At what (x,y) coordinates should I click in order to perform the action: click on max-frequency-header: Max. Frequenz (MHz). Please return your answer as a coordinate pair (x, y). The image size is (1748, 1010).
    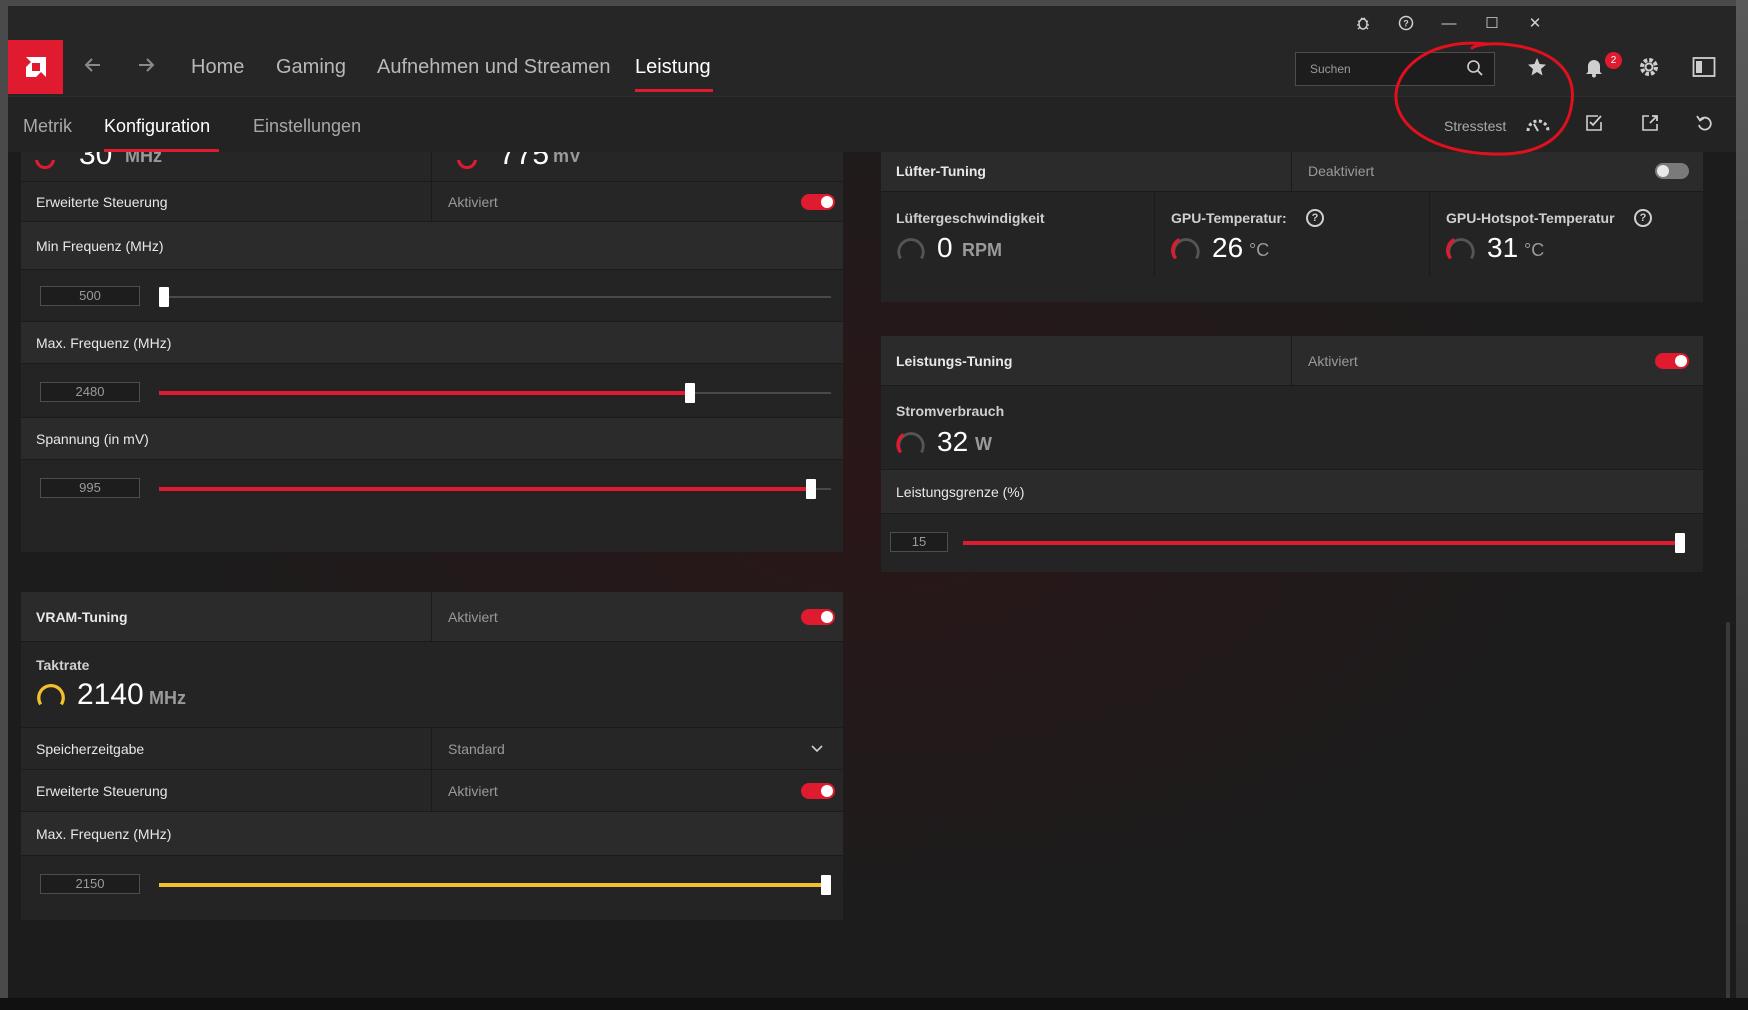
    Looking at the image, I should click on (432, 343).